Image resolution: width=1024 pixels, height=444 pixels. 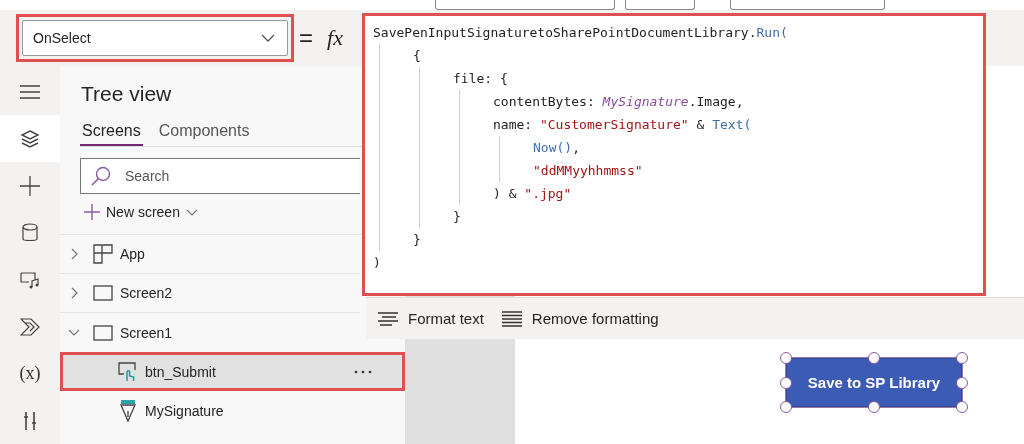 What do you see at coordinates (127, 94) in the screenshot?
I see `panel-title: Tree view` at bounding box center [127, 94].